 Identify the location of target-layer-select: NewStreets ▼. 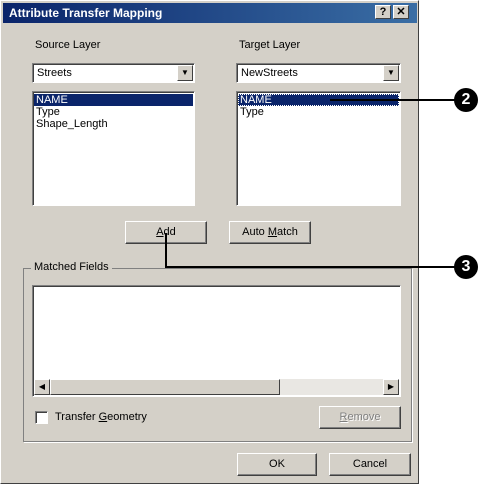
(318, 73).